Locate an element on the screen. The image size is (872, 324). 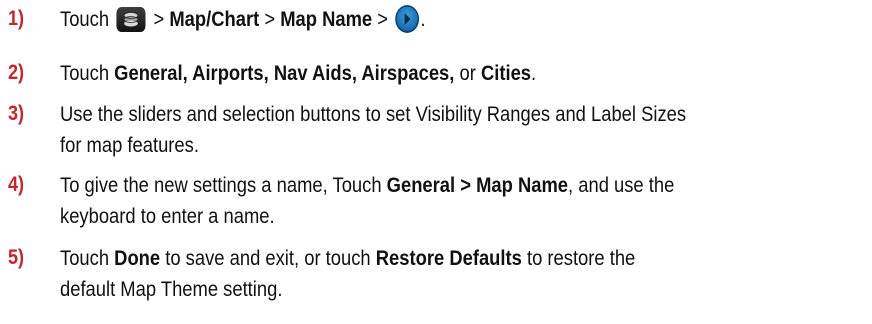
step-text-line: default Map Theme setting. is located at coordinates (171, 289).